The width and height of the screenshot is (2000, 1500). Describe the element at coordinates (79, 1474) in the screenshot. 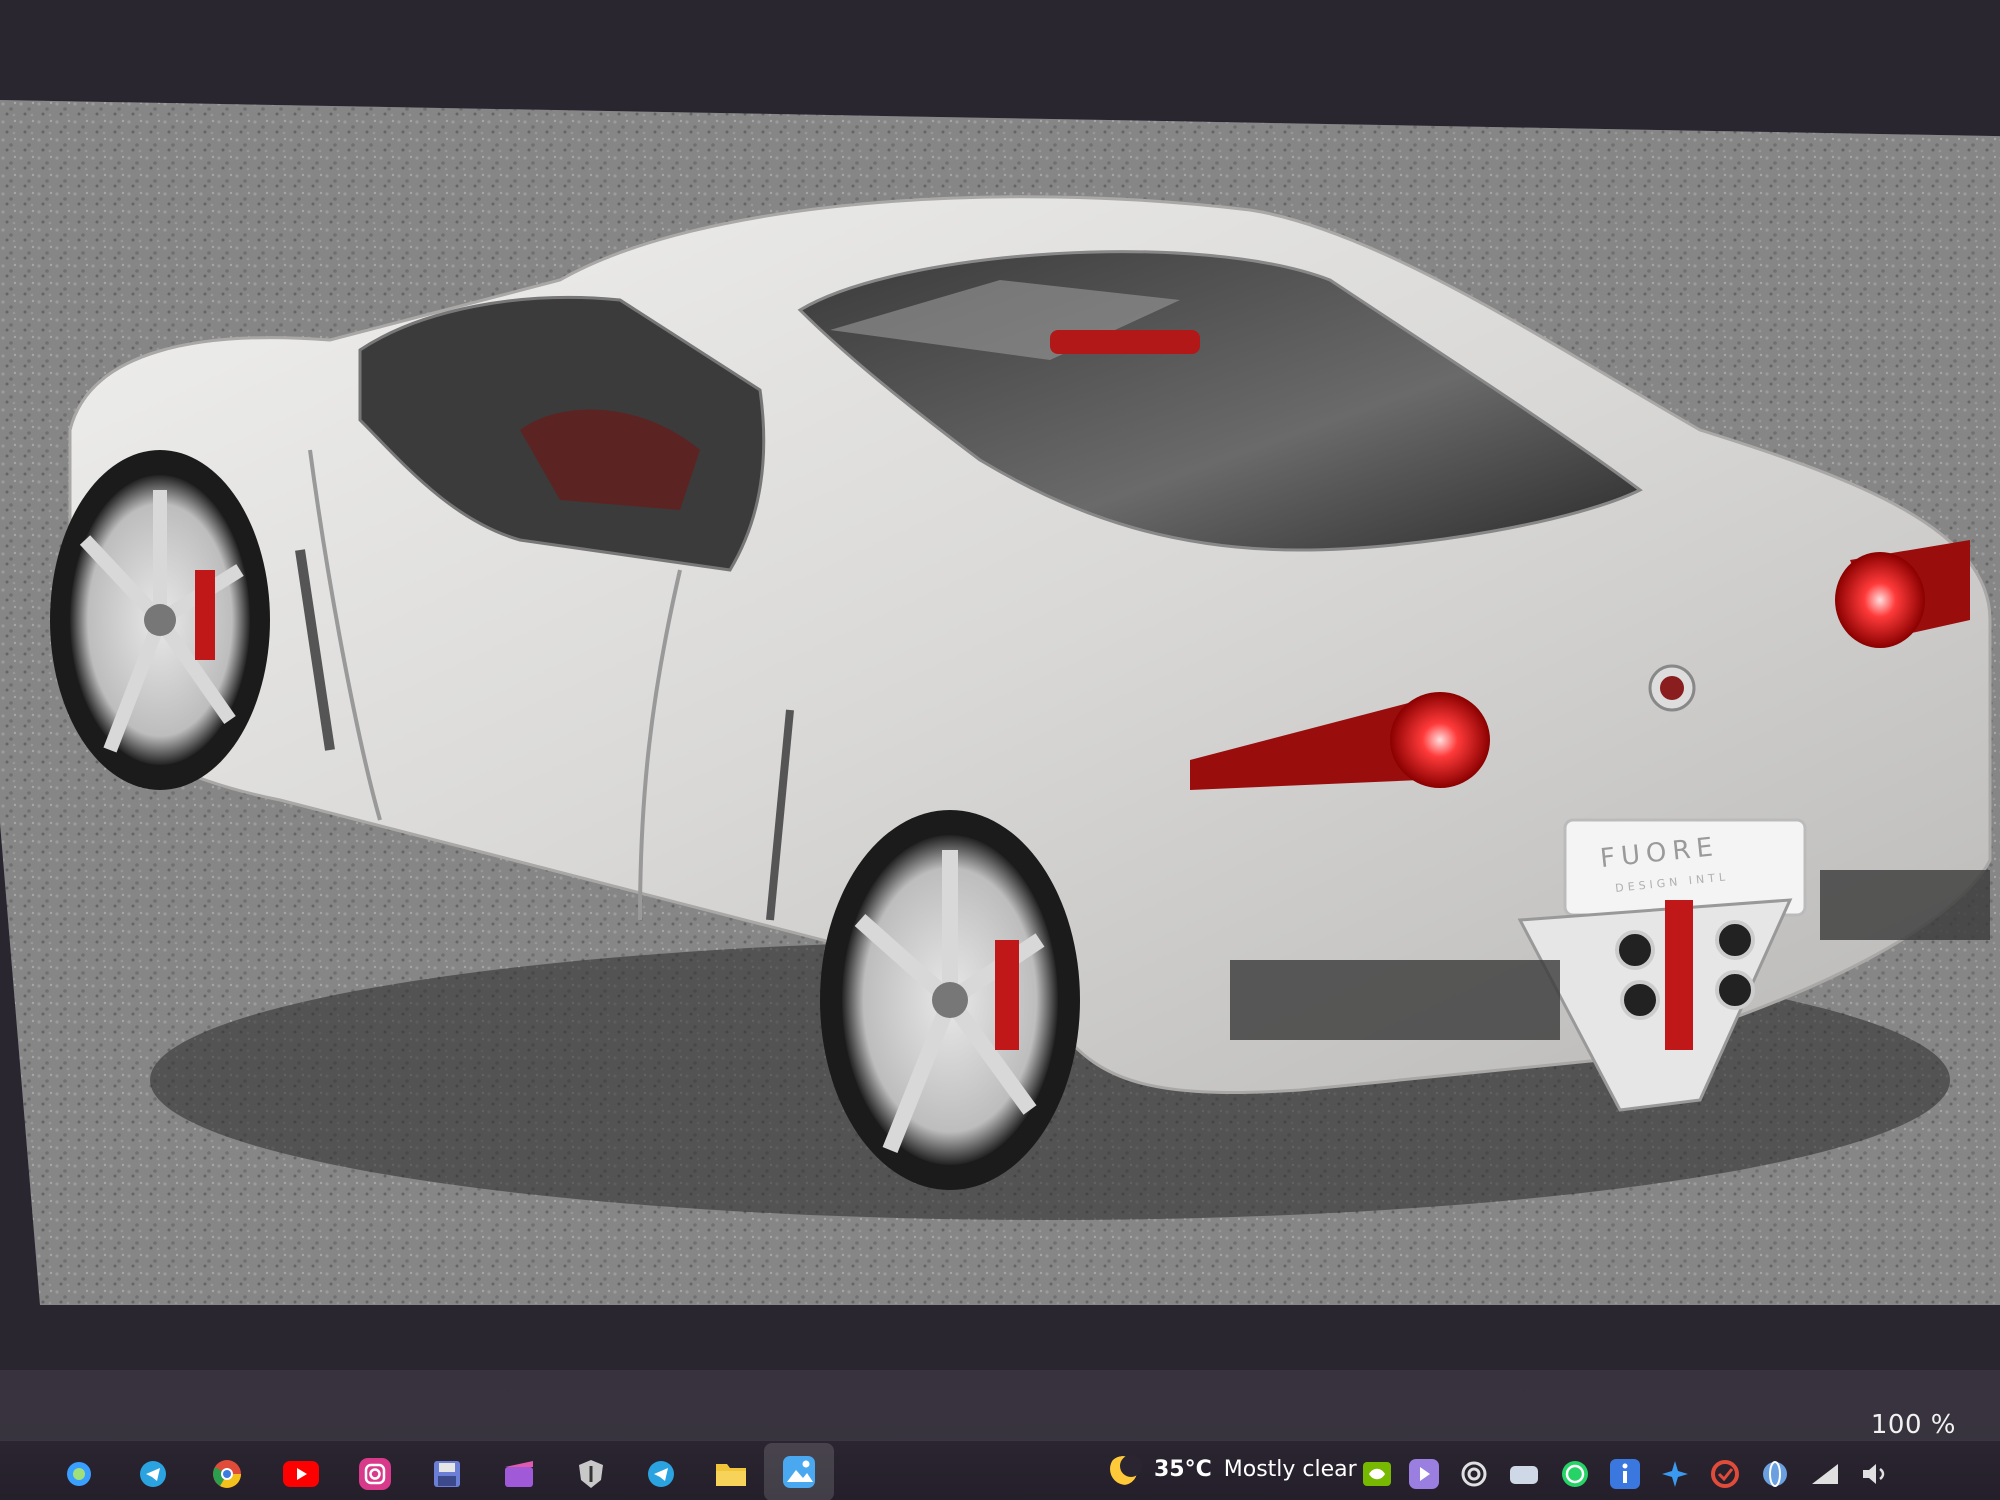

I see `copilot-icon` at that location.